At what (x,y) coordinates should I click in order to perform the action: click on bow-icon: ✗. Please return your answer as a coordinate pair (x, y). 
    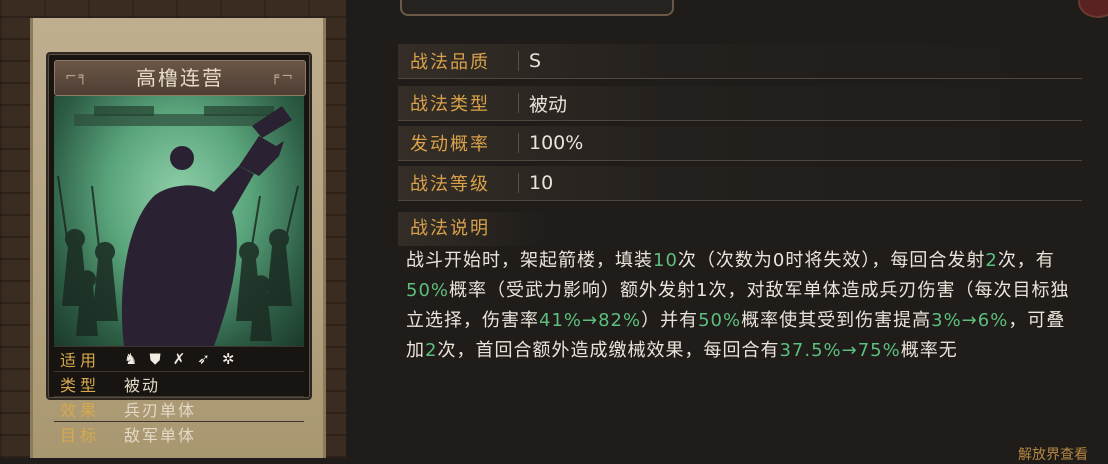
    Looking at the image, I should click on (179, 359).